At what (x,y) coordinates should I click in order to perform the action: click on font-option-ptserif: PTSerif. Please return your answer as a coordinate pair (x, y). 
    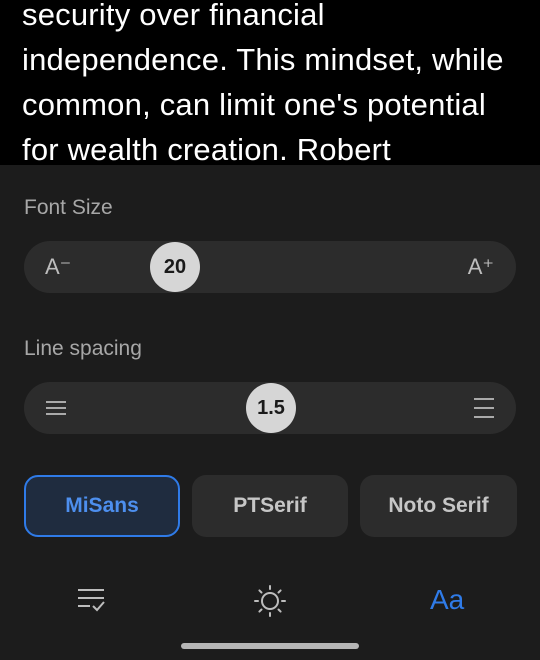
    Looking at the image, I should click on (270, 506).